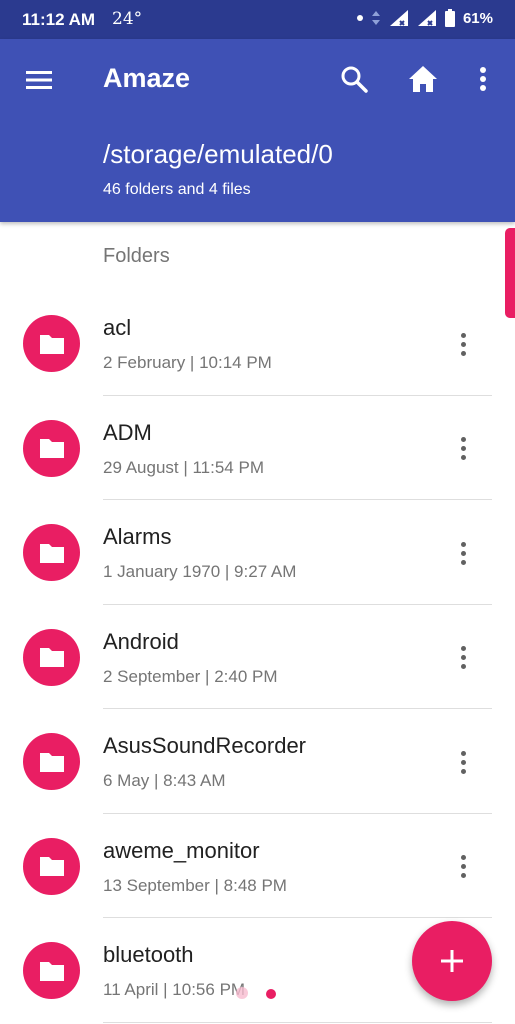 This screenshot has height=1024, width=515. Describe the element at coordinates (117, 327) in the screenshot. I see `folder-name: acl` at that location.